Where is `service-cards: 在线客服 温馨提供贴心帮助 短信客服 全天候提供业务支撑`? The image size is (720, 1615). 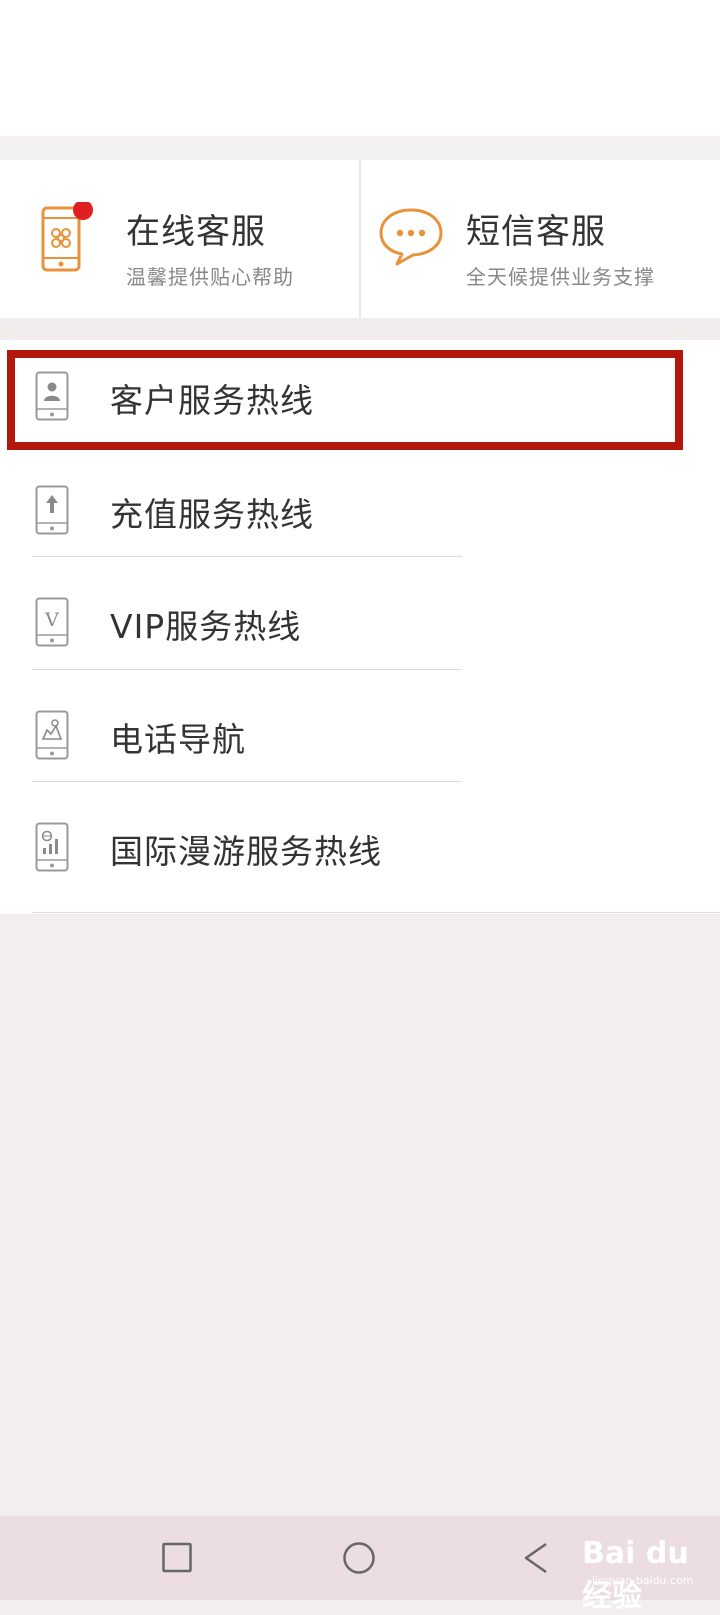
service-cards: 在线客服 温馨提供贴心帮助 短信客服 全天候提供业务支撑 is located at coordinates (360, 239).